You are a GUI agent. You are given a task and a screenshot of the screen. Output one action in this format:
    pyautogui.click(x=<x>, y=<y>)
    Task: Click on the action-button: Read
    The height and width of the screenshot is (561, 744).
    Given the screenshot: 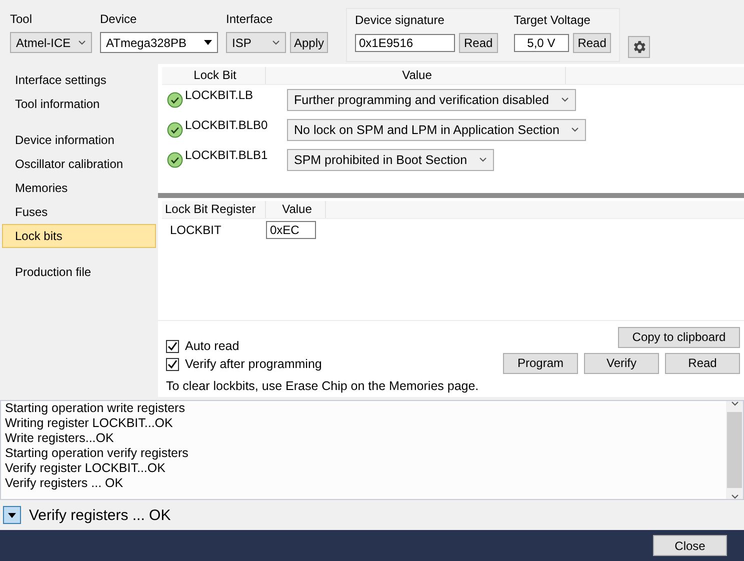 What is the action you would take?
    pyautogui.click(x=702, y=363)
    